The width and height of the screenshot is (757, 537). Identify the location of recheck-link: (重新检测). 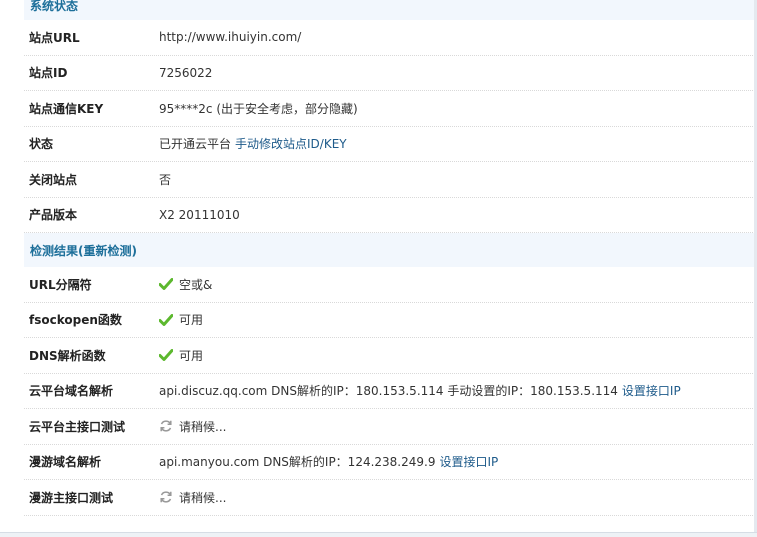
(107, 250).